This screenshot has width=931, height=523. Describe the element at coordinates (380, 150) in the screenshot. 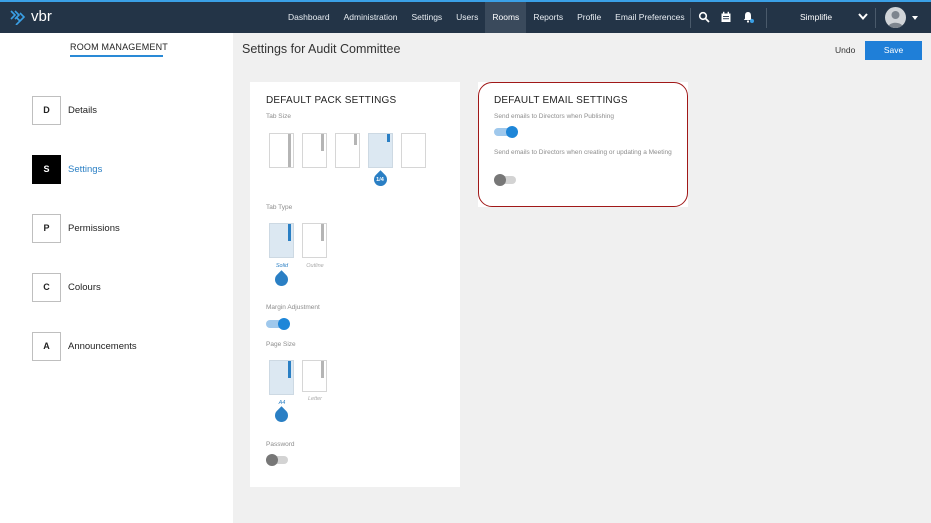

I see `tab-size-option-quarter` at that location.